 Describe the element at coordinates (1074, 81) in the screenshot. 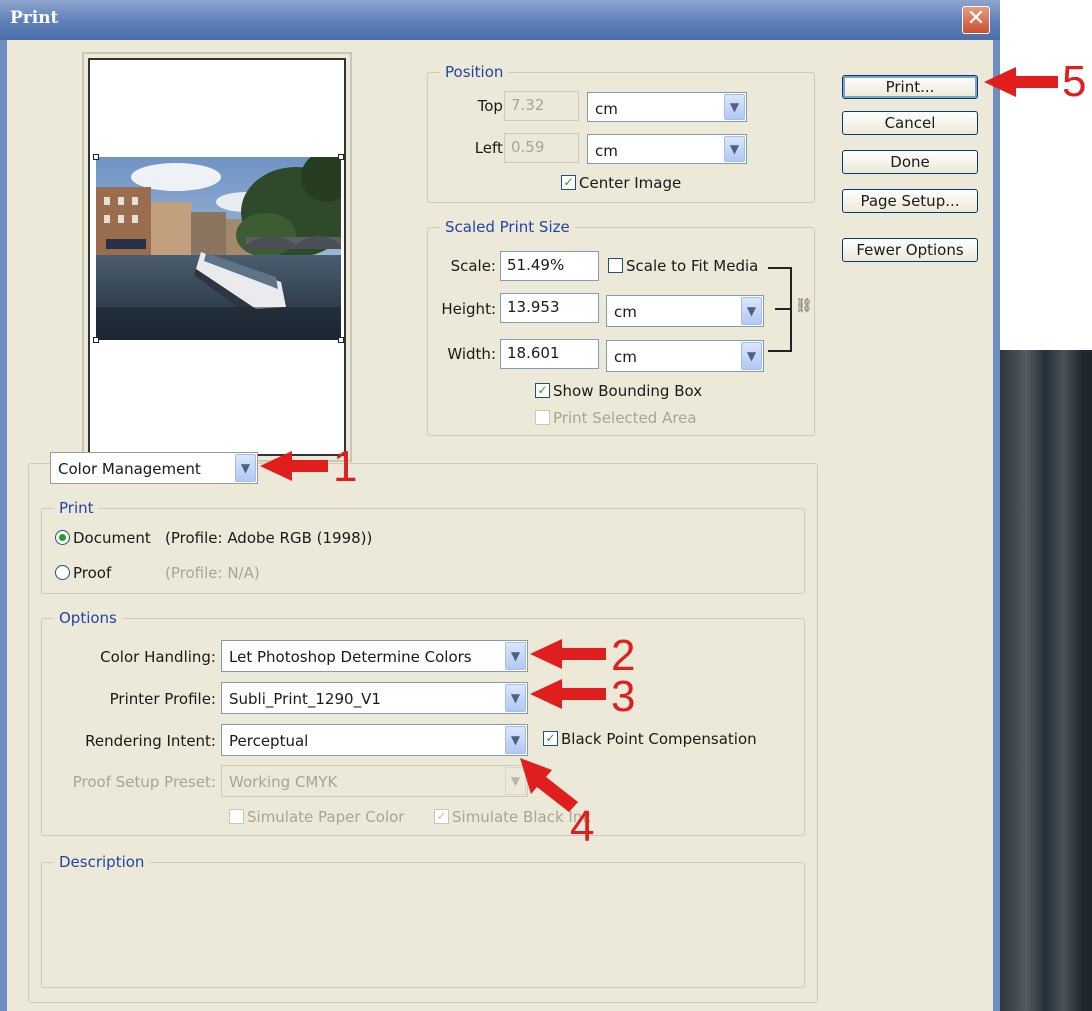

I see `annotation-number-5: 5` at that location.